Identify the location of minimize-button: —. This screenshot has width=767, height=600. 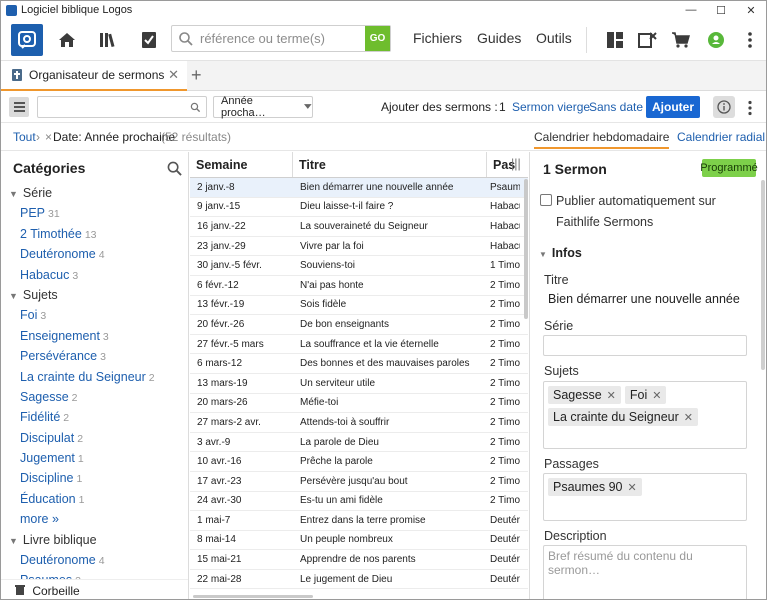
(691, 10).